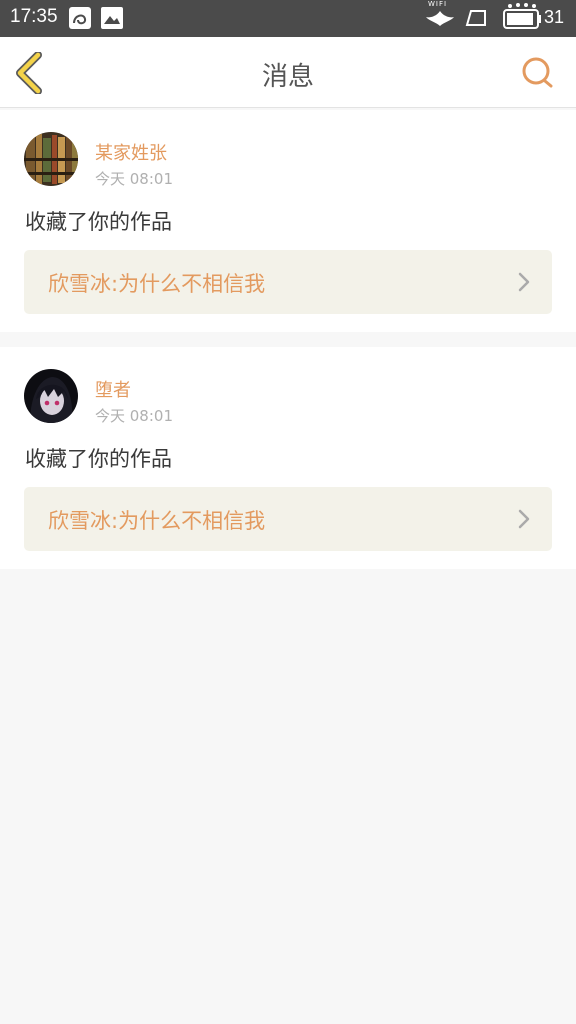  Describe the element at coordinates (113, 389) in the screenshot. I see `username: 堕者` at that location.